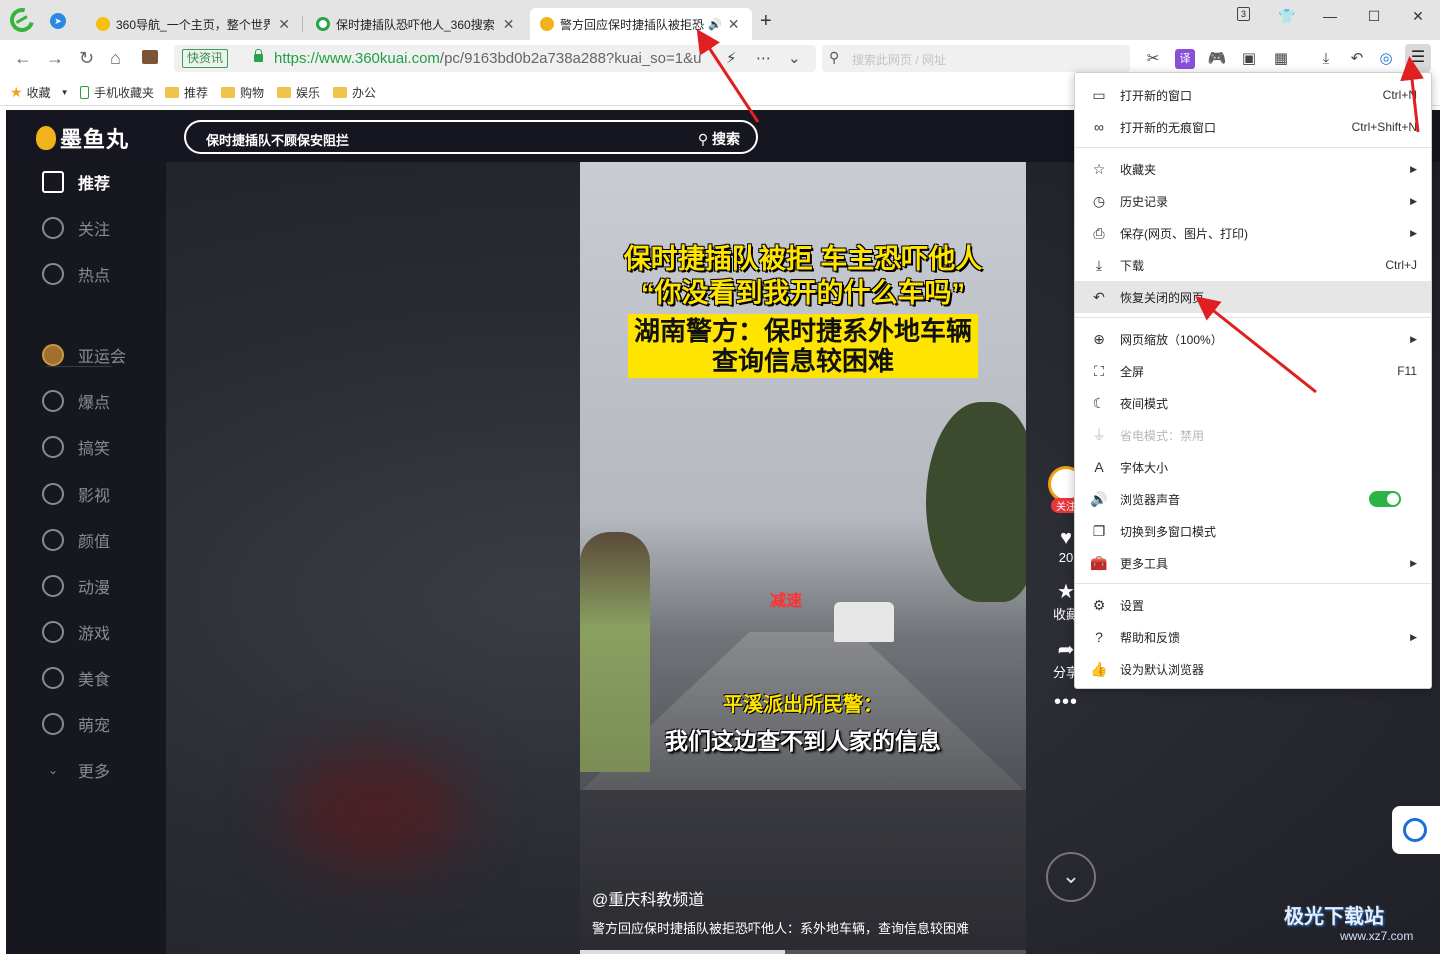 This screenshot has height=954, width=1440. What do you see at coordinates (1153, 59) in the screenshot?
I see `scissors-icon: ✂` at bounding box center [1153, 59].